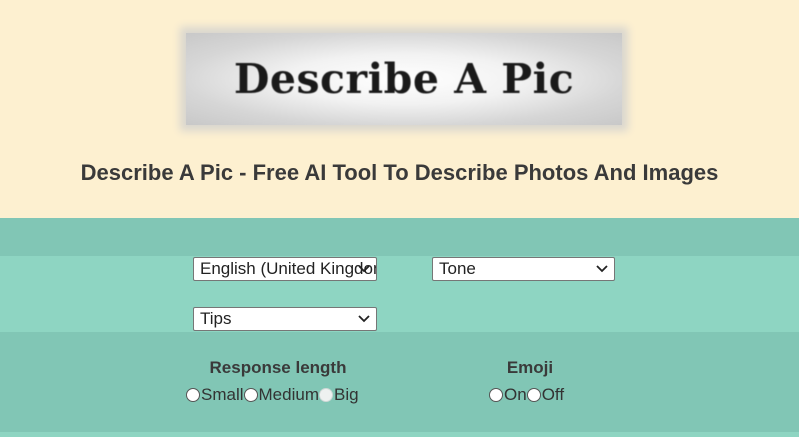 Image resolution: width=799 pixels, height=437 pixels. I want to click on radio-on, so click(496, 395).